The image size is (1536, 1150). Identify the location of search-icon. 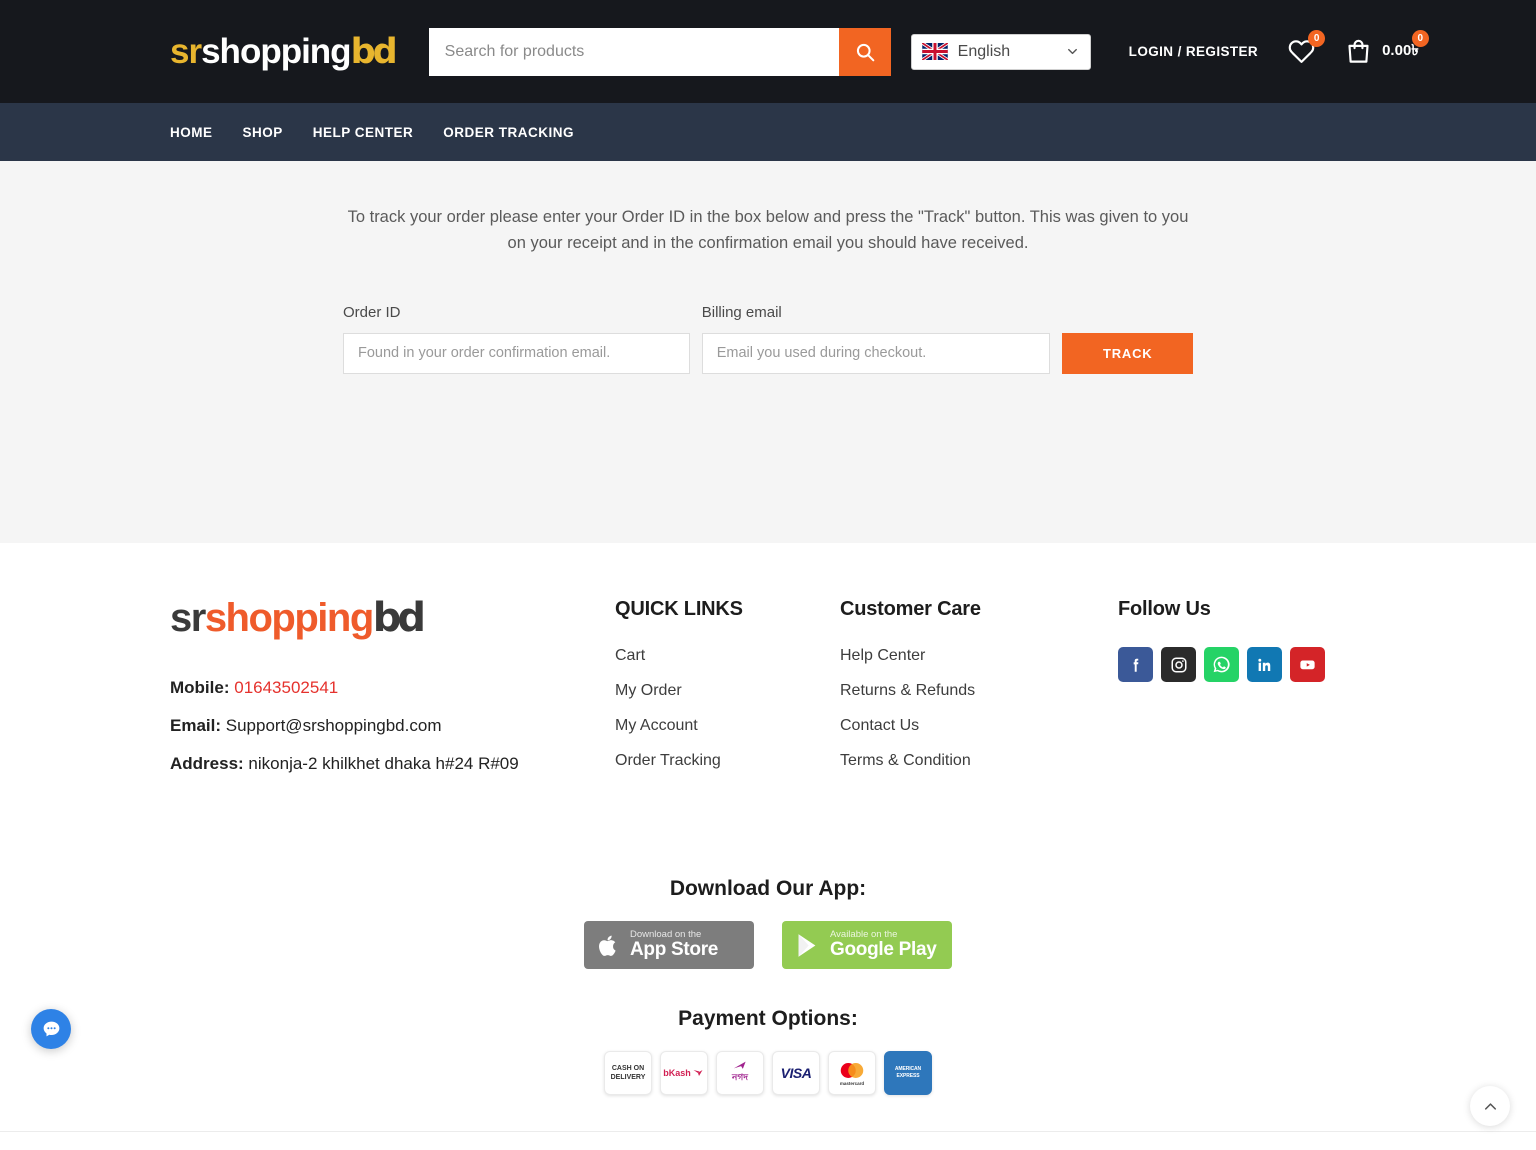
(865, 52).